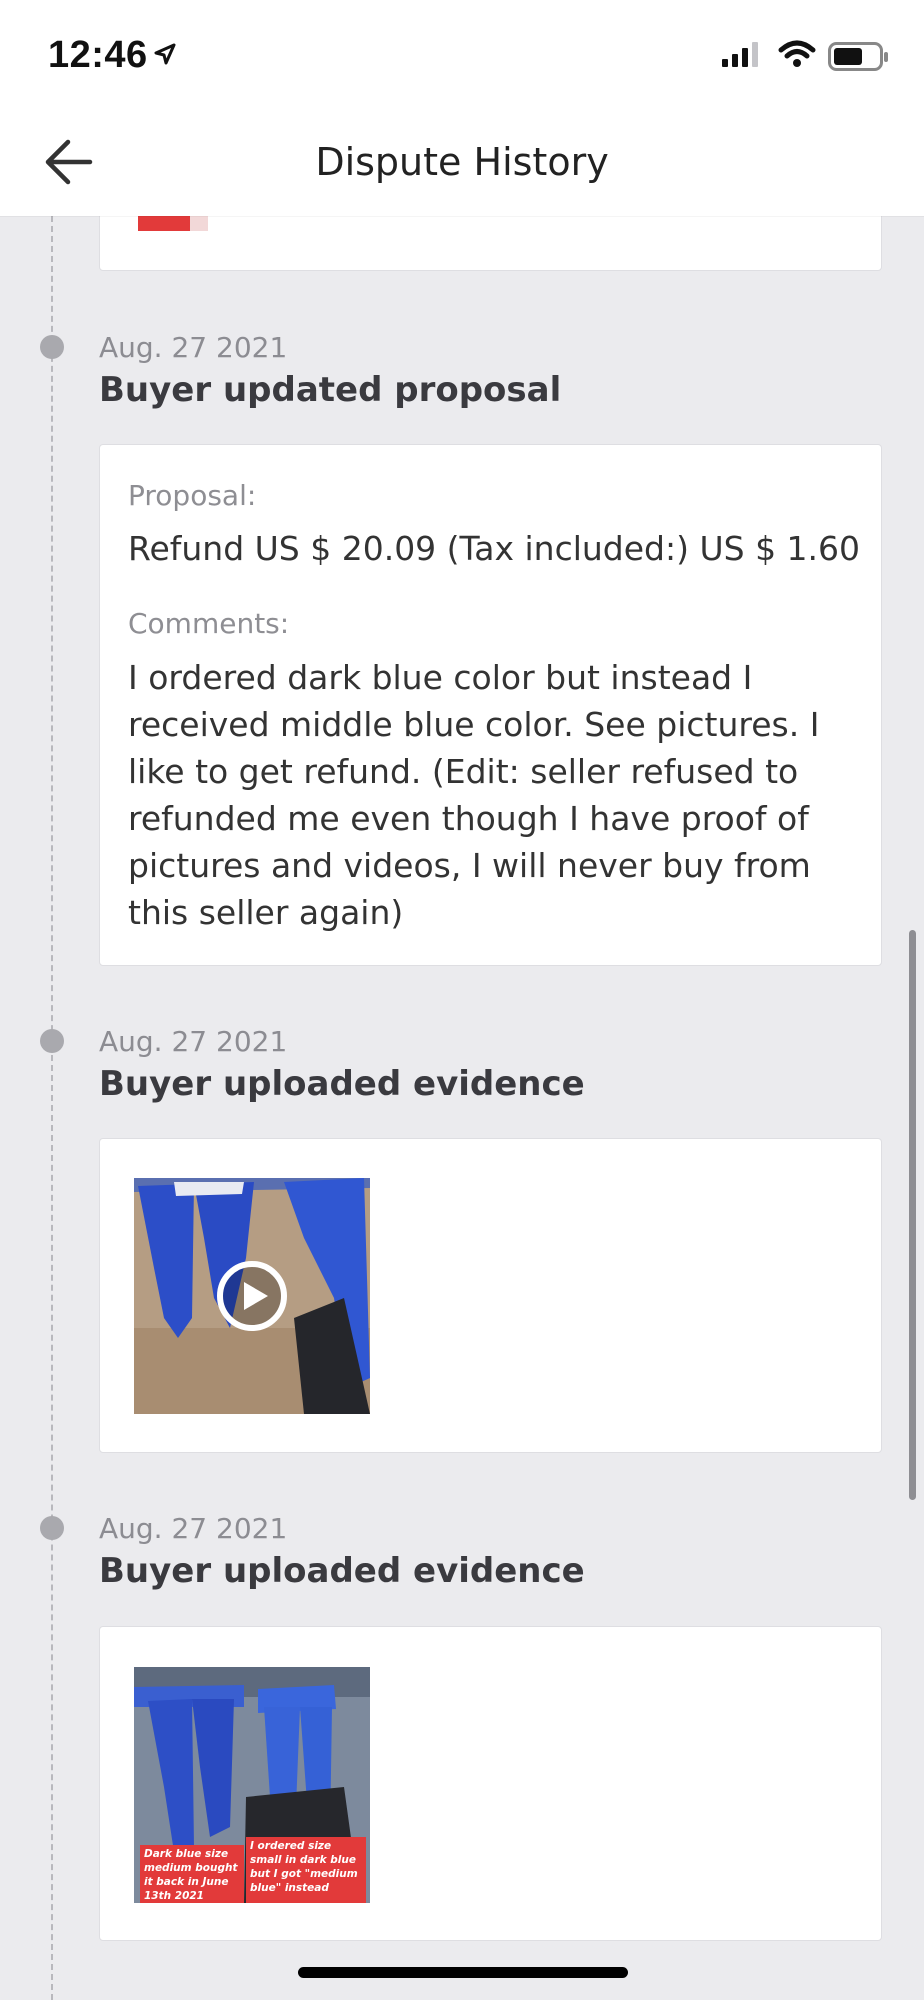  Describe the element at coordinates (858, 56) in the screenshot. I see `battery-icon` at that location.